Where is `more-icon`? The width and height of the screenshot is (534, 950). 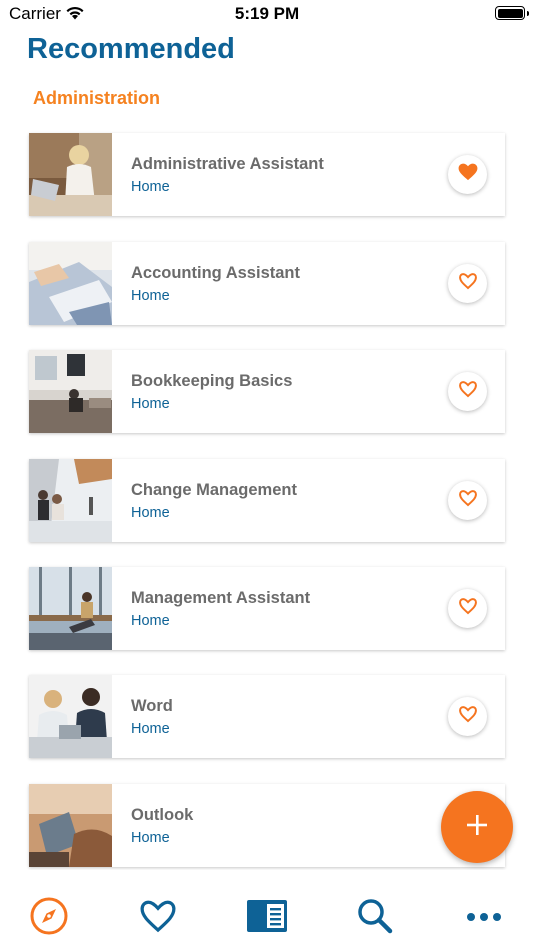 more-icon is located at coordinates (484, 918).